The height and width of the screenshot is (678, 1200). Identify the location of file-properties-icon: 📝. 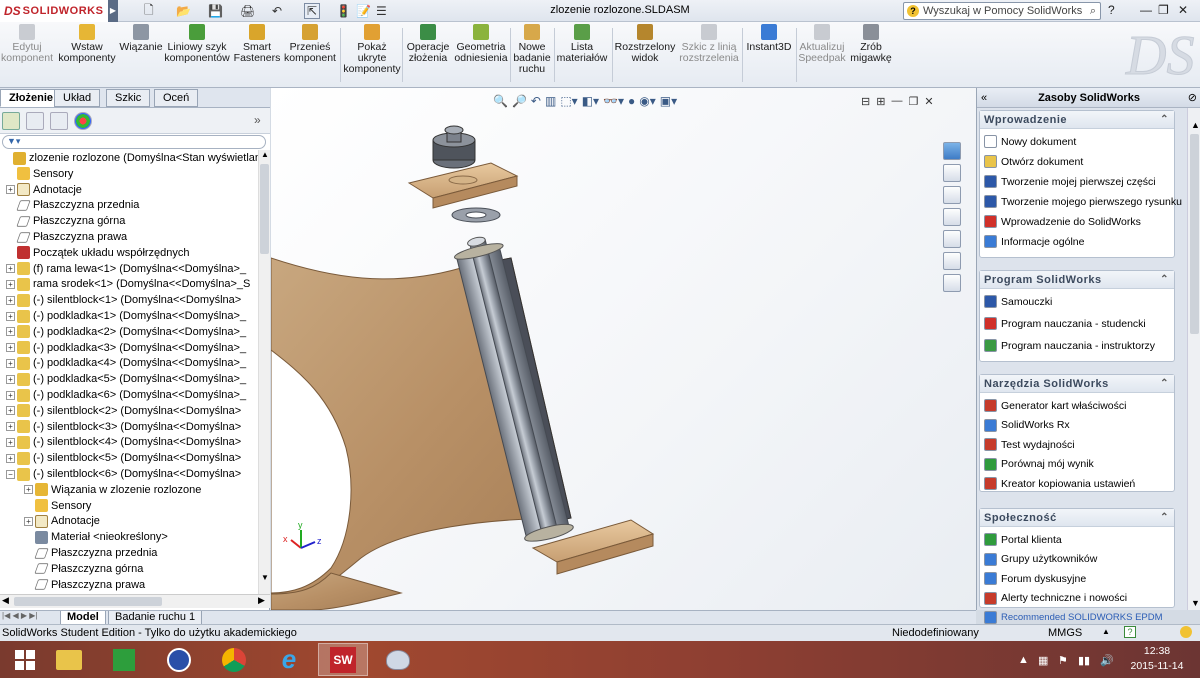
(363, 11).